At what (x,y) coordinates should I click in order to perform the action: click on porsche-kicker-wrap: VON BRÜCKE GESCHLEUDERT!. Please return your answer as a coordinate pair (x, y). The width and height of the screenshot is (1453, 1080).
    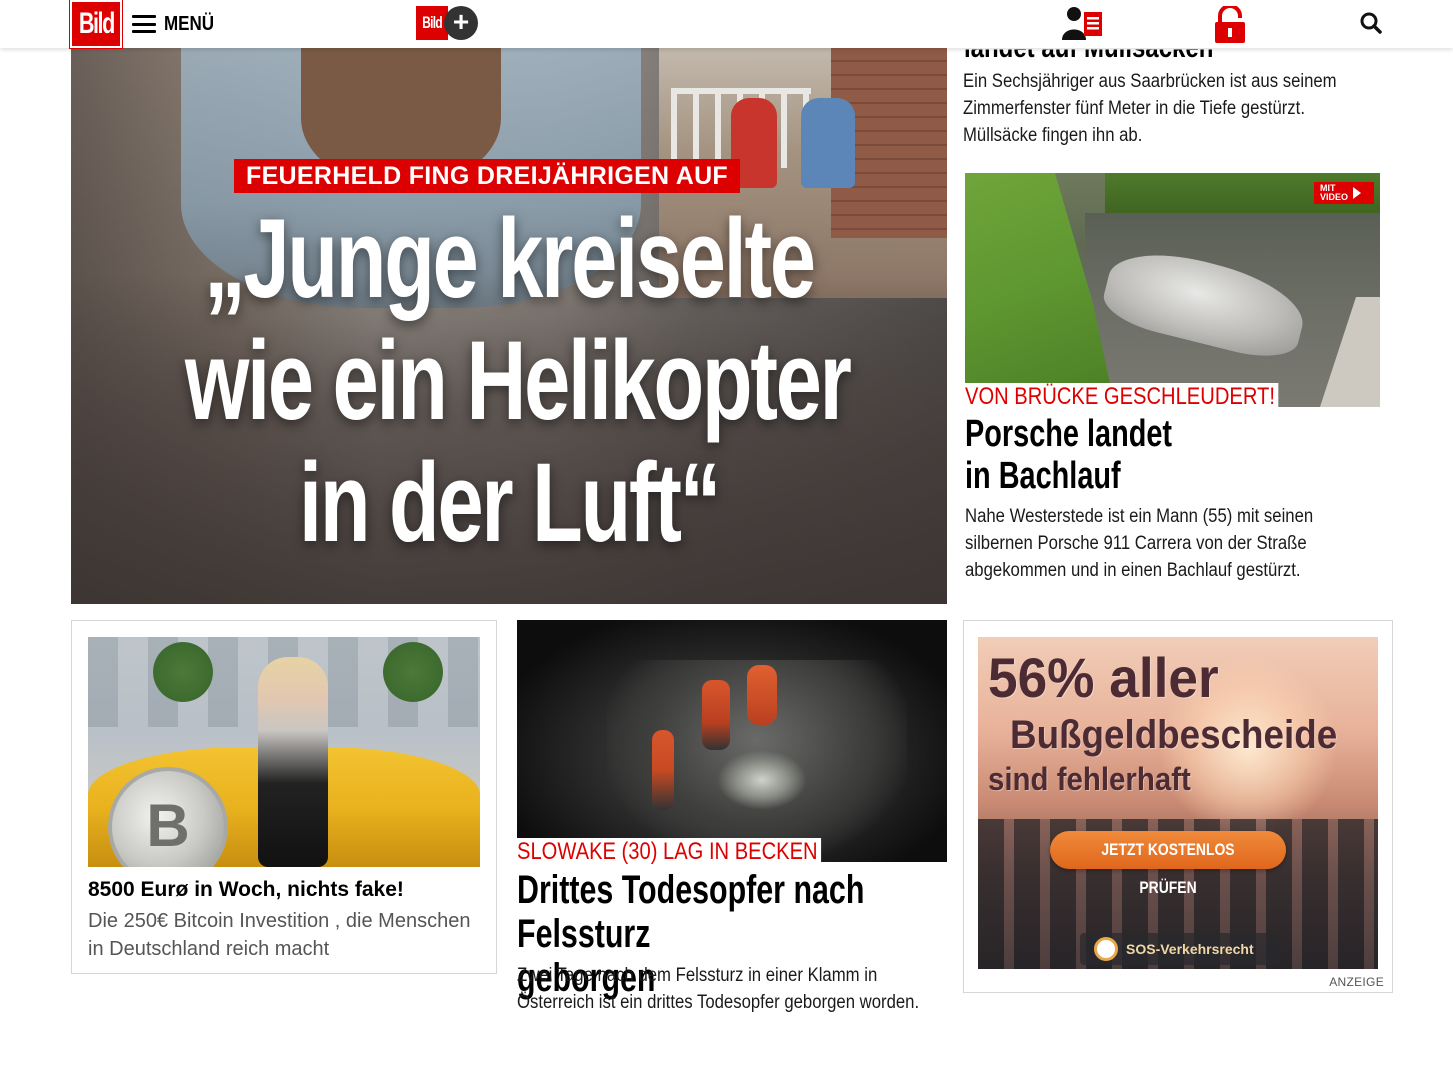
    Looking at the image, I should click on (1151, 397).